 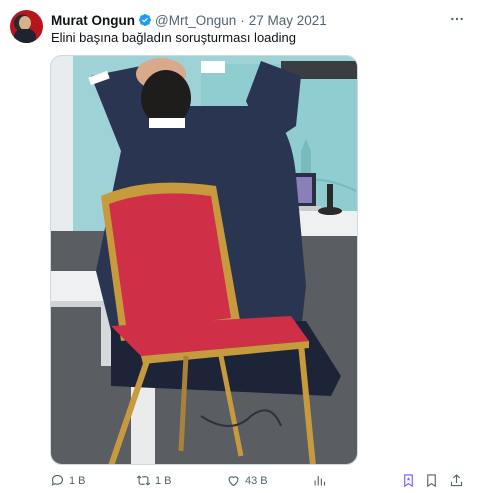 I want to click on author-handle: @Mrt_Ongun, so click(x=195, y=20).